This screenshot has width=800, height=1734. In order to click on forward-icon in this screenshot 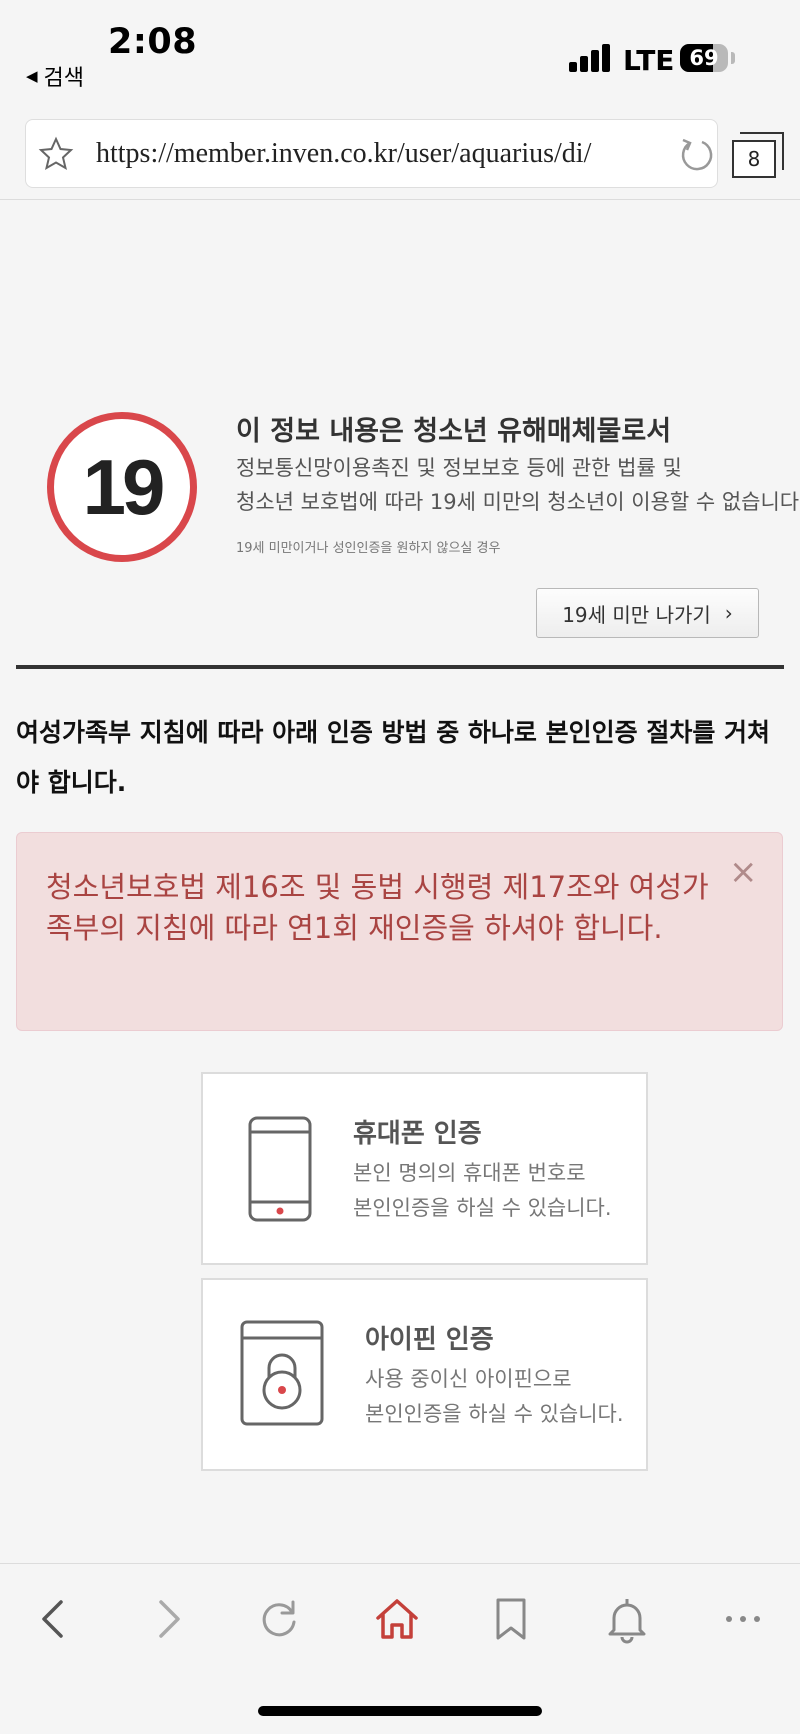, I will do `click(167, 1619)`.